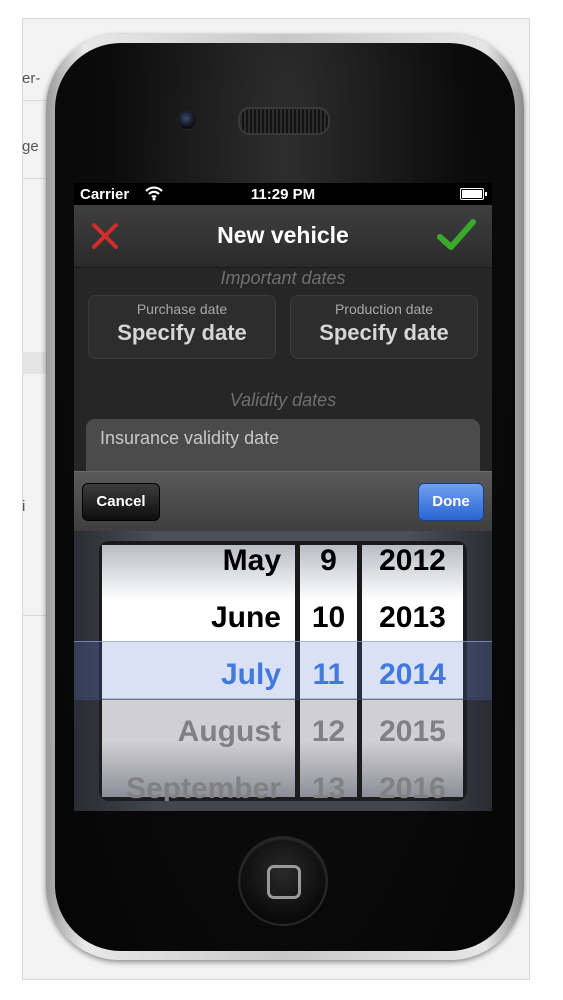 The height and width of the screenshot is (1000, 563). I want to click on camera-icon, so click(187, 120).